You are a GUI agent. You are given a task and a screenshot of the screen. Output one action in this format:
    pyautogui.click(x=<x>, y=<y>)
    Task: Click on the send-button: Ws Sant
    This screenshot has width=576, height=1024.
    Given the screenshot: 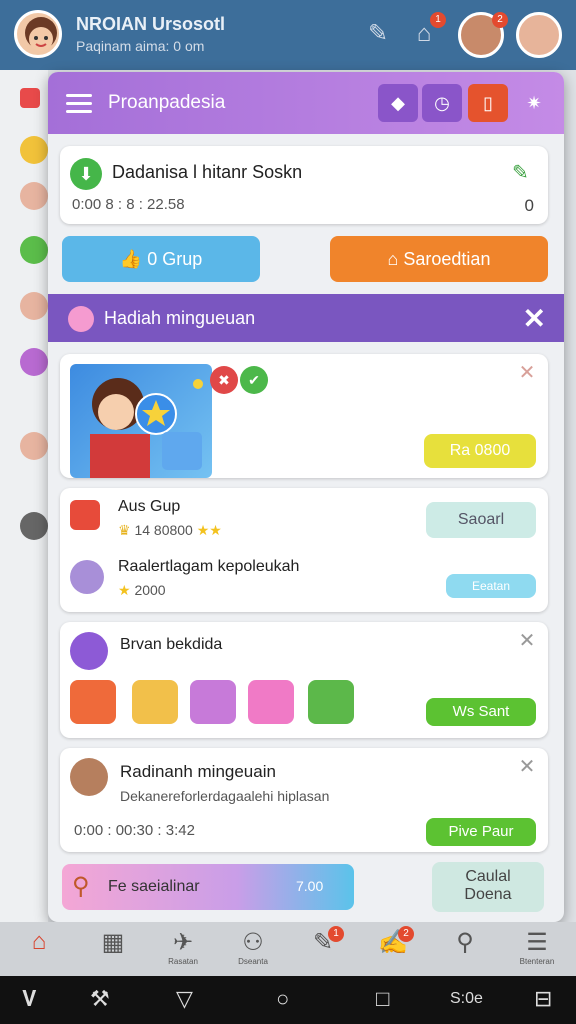 What is the action you would take?
    pyautogui.click(x=481, y=712)
    